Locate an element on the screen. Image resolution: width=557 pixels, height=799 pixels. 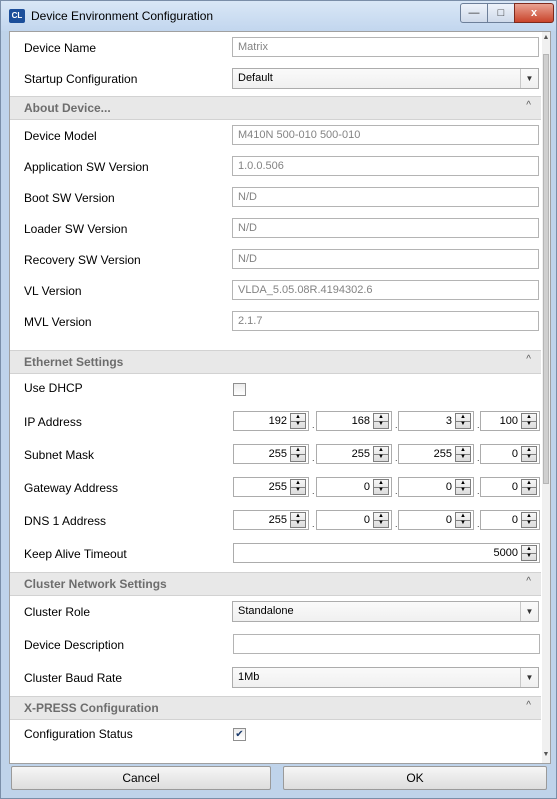
cluster-baud-rate-value: 1Mb is located at coordinates (249, 677).